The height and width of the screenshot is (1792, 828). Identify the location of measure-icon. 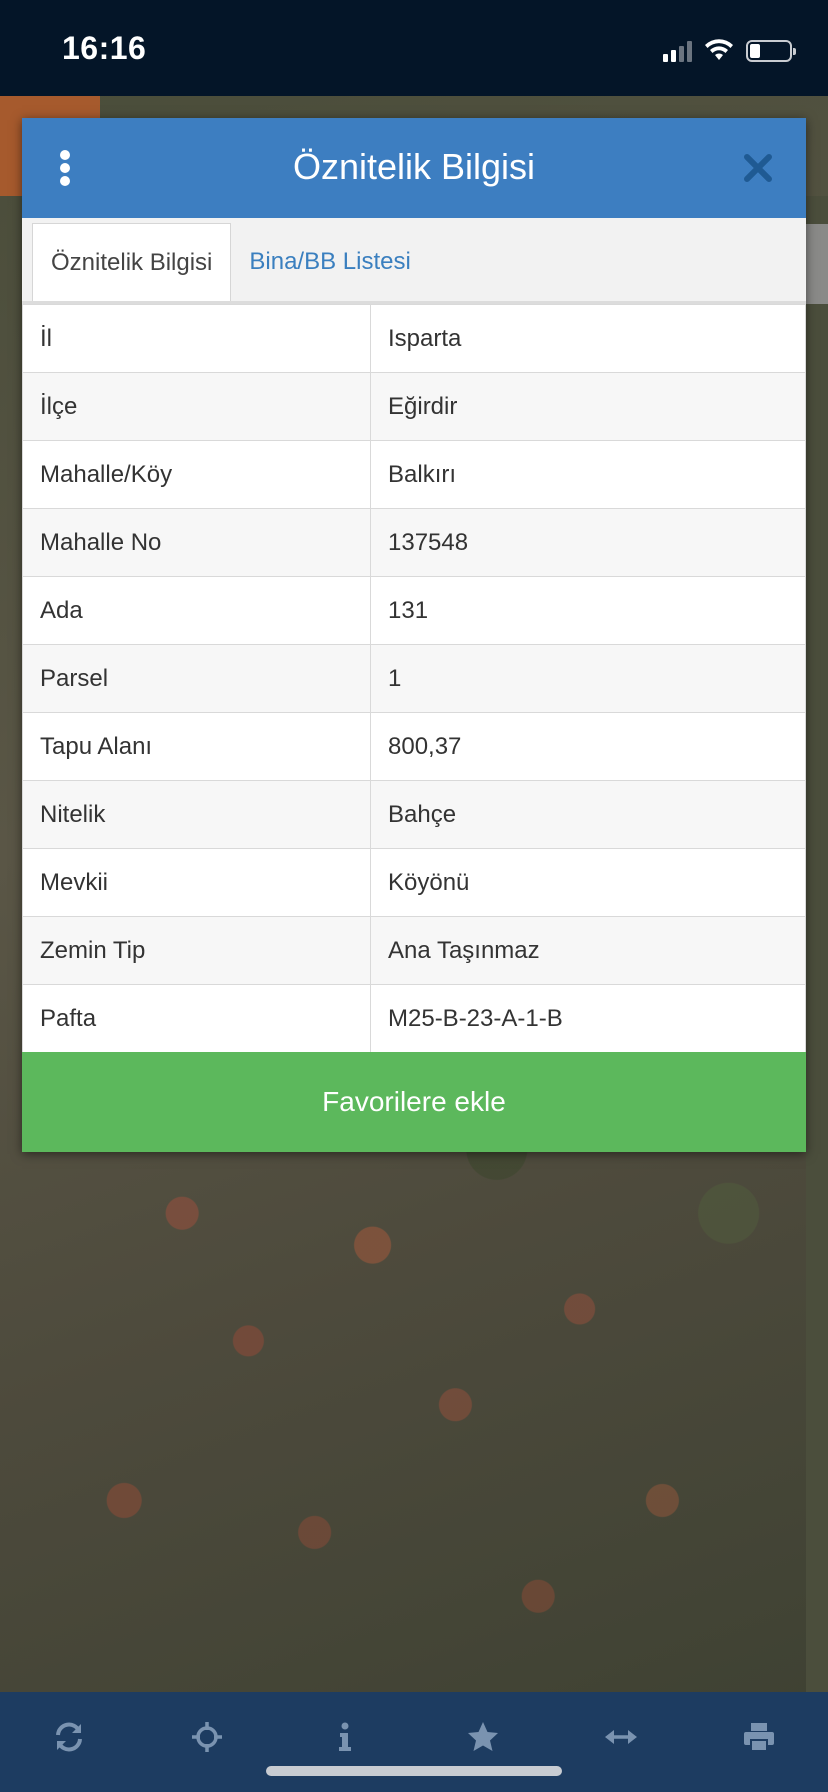
(621, 1737).